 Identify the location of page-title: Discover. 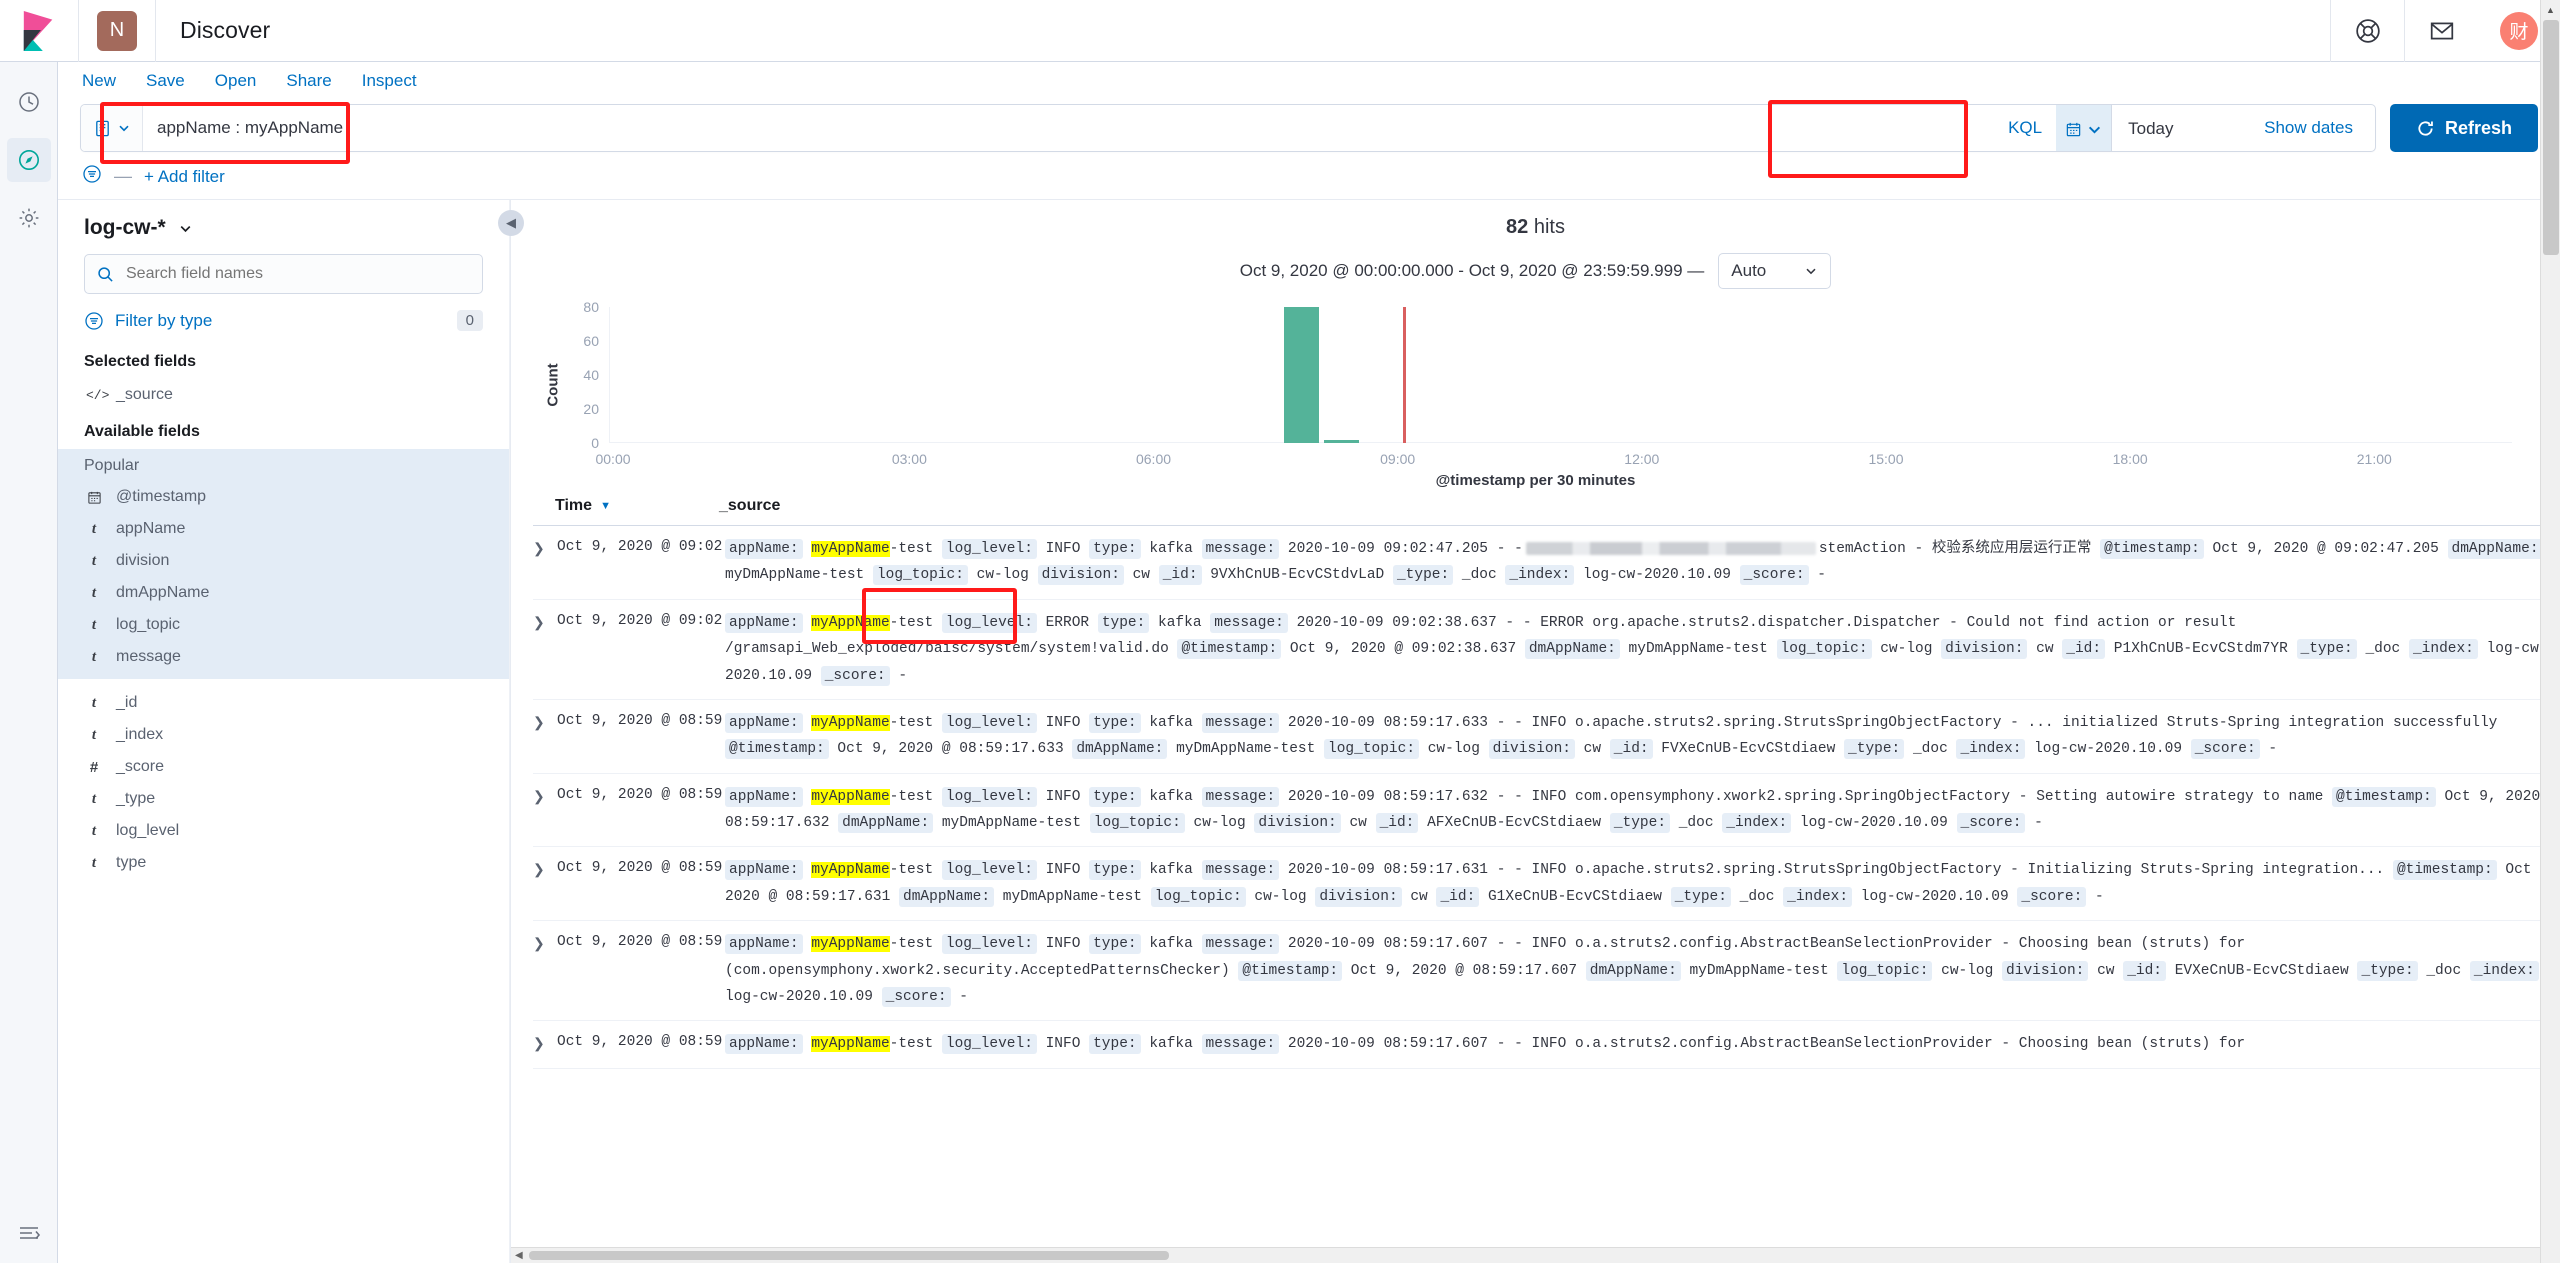
(225, 30).